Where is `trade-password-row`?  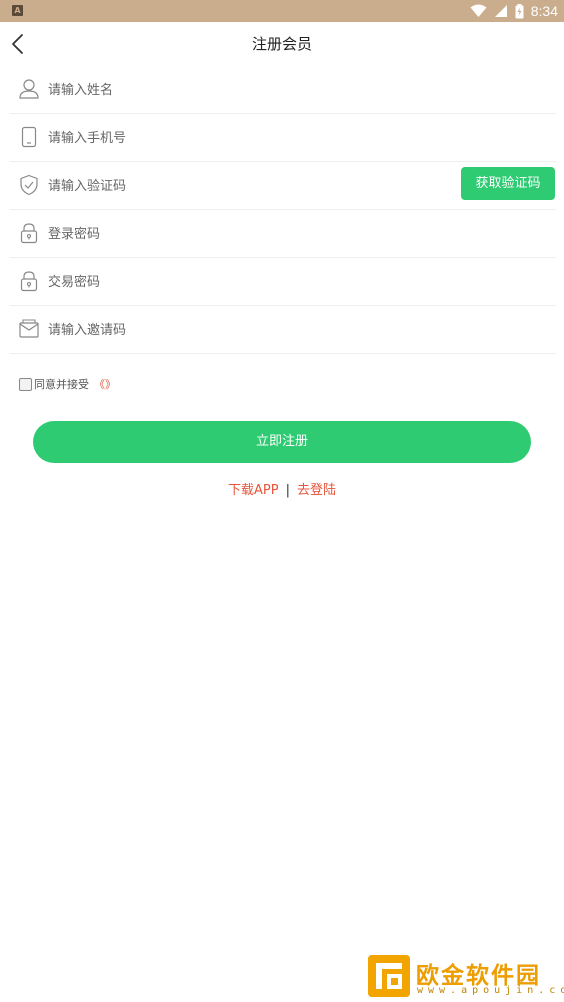 trade-password-row is located at coordinates (283, 282).